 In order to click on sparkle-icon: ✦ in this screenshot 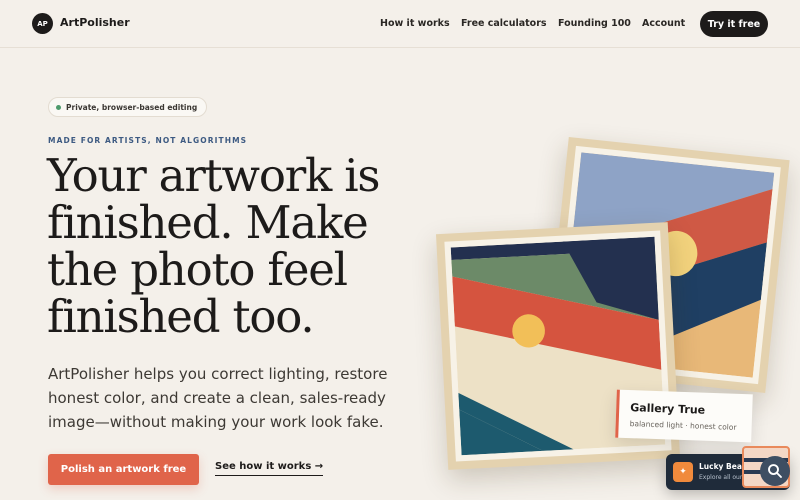, I will do `click(683, 472)`.